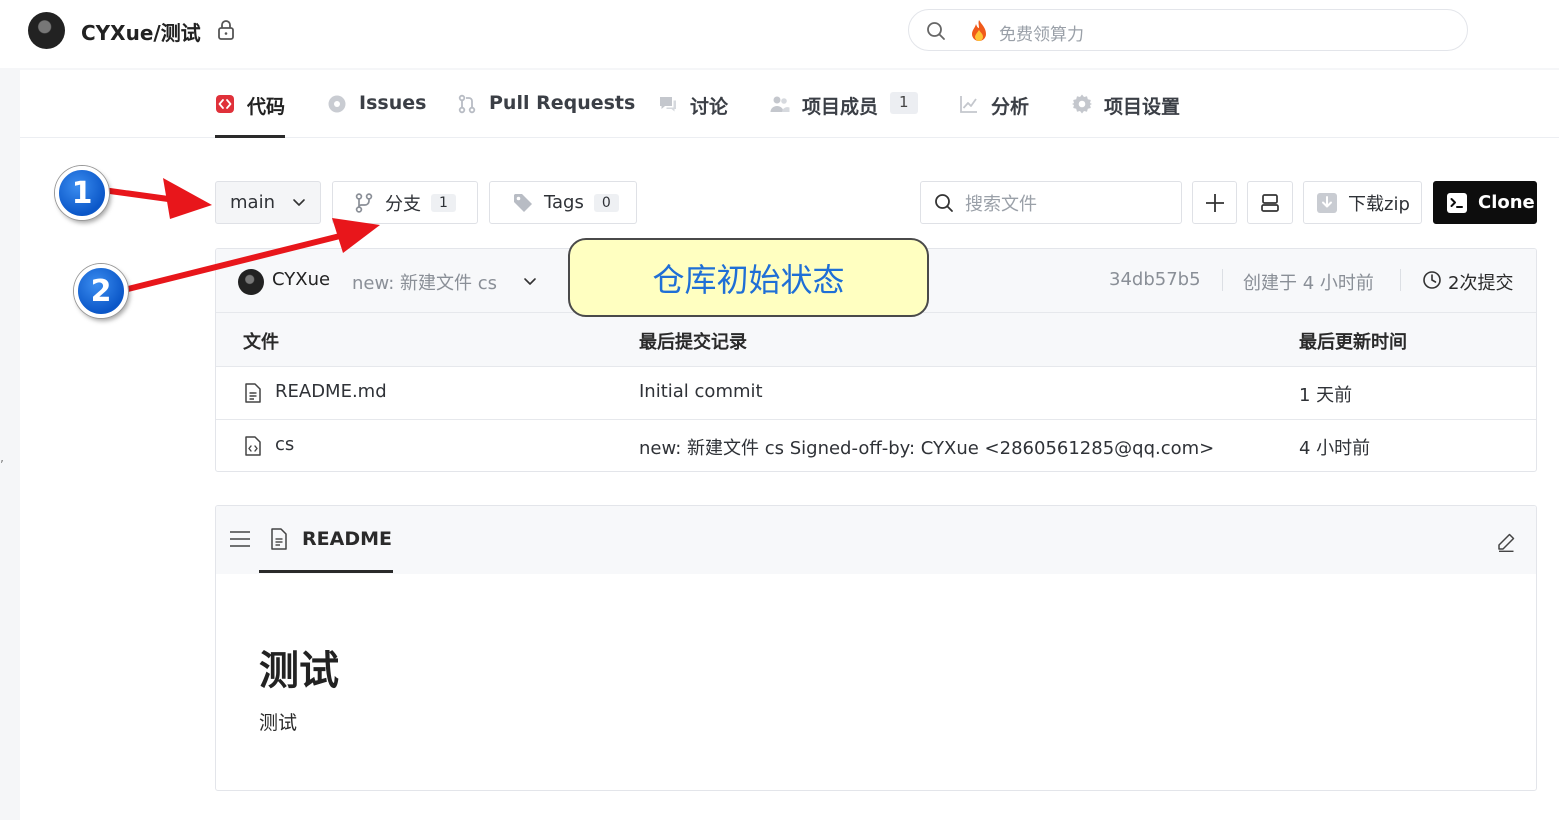  I want to click on commit-created-time: 创建于 4 小时前, so click(1308, 283).